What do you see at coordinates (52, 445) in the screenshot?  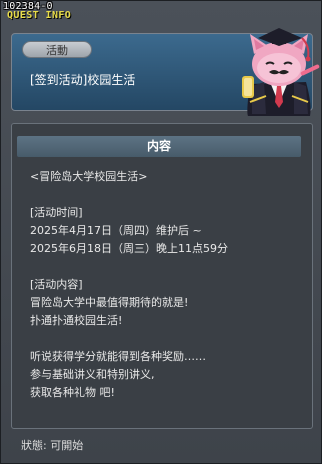 I see `quest-status: 狀態: 可開始` at bounding box center [52, 445].